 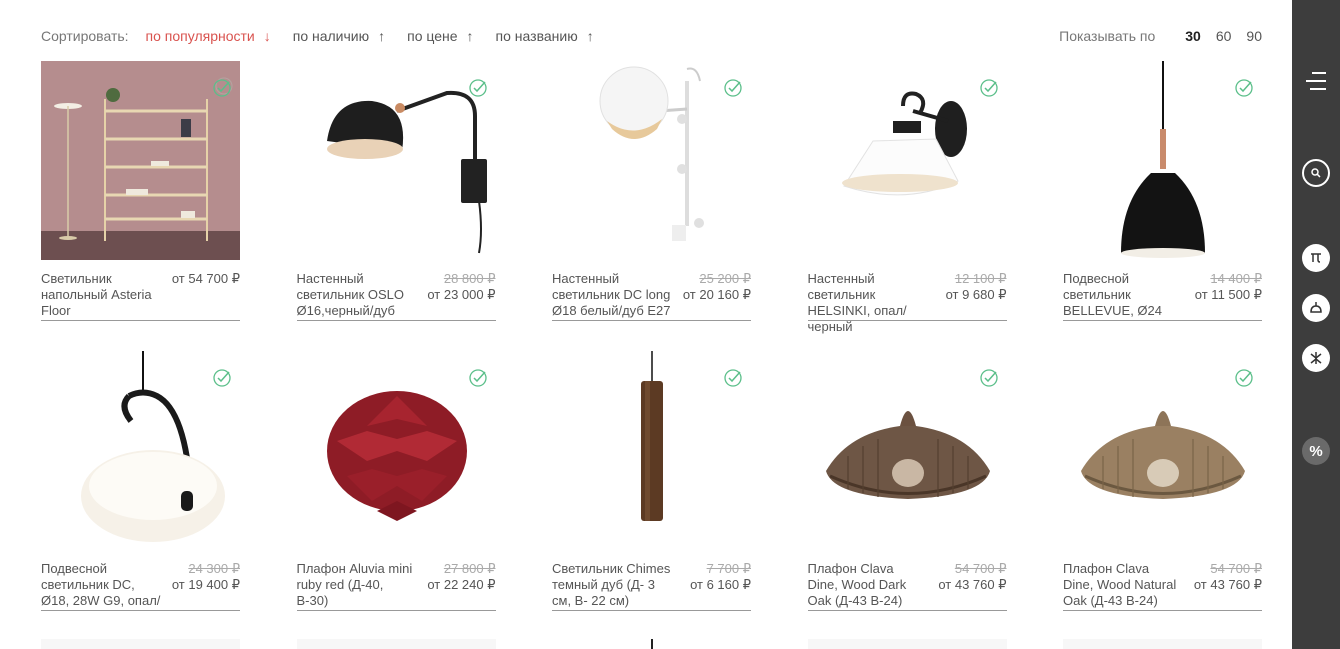 I want to click on black-pendant, so click(x=1163, y=159).